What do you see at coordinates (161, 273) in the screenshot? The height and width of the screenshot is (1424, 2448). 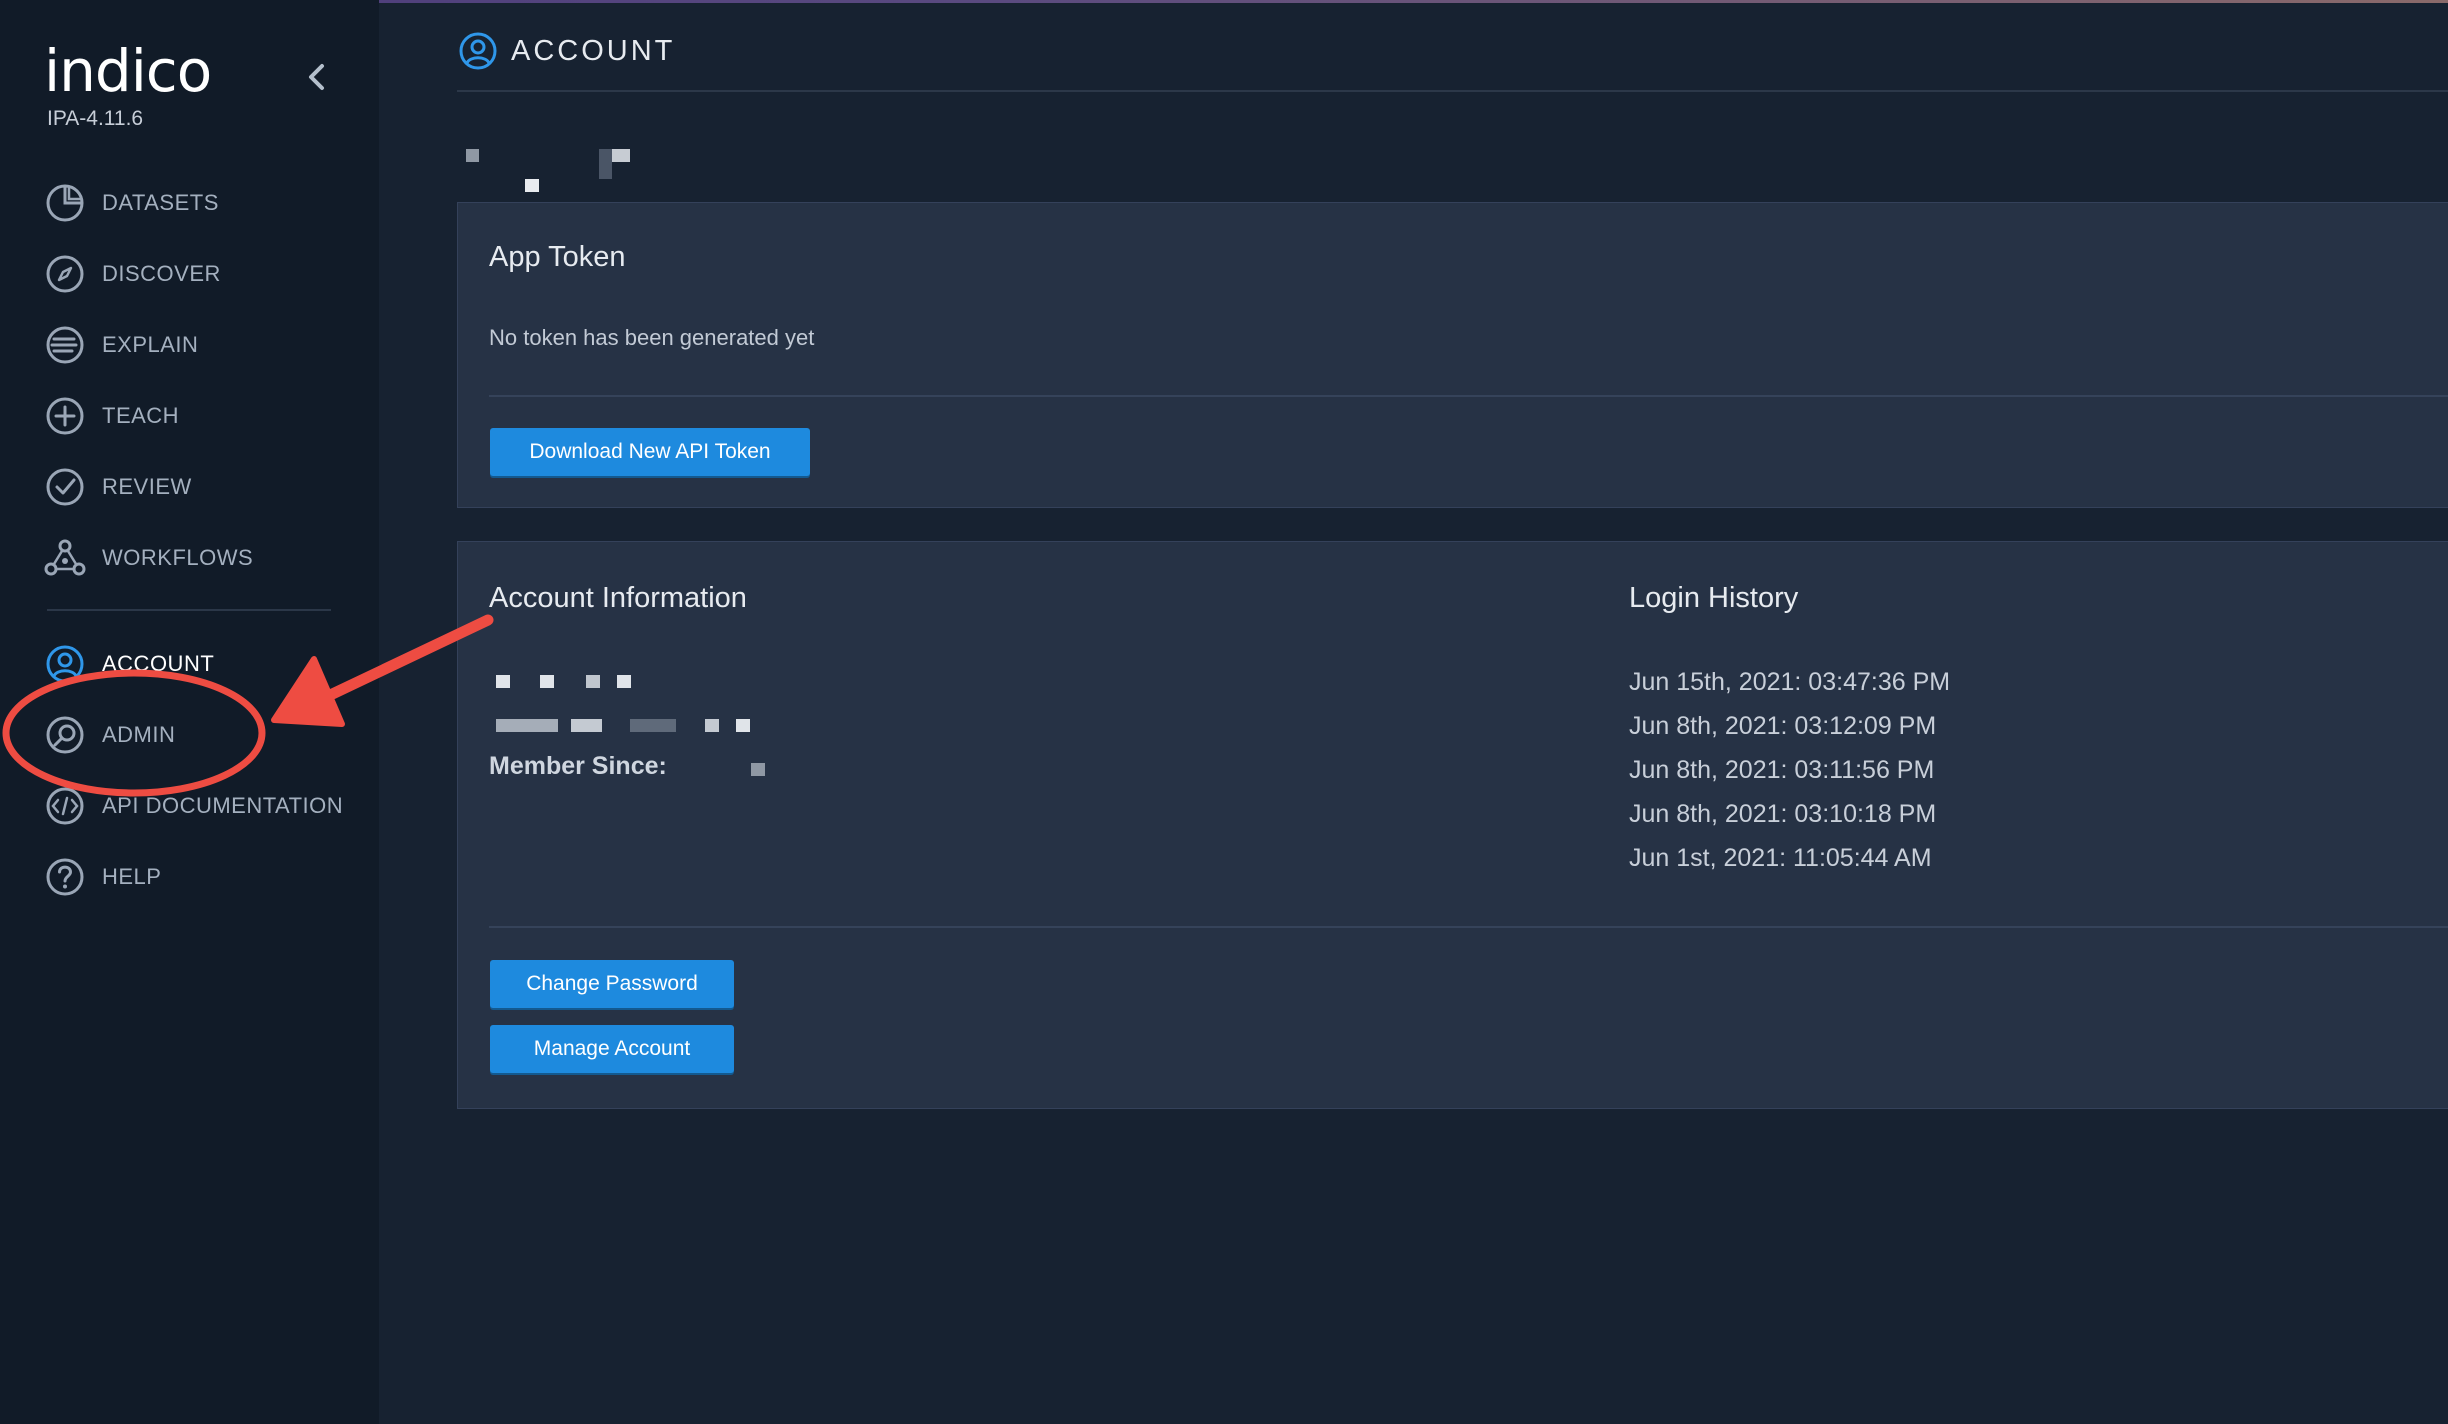 I see `sidebar-item-label: DISCOVER` at bounding box center [161, 273].